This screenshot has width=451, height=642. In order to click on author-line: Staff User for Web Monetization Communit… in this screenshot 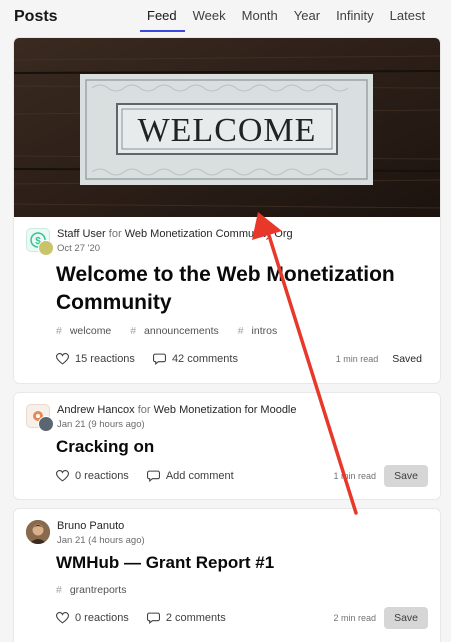, I will do `click(175, 234)`.